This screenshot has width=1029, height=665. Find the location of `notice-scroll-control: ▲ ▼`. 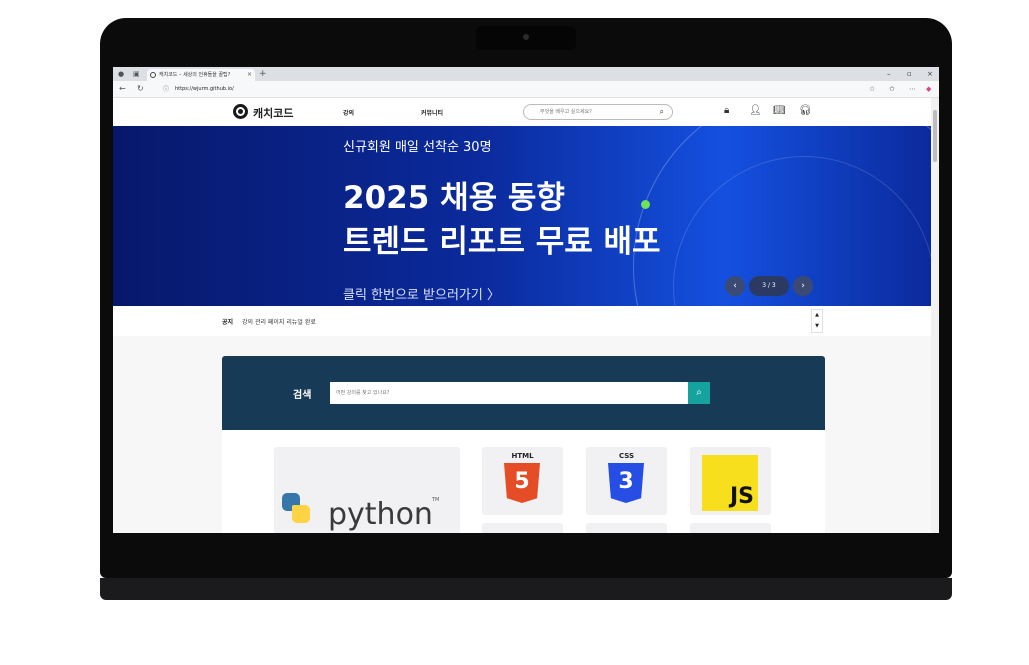

notice-scroll-control: ▲ ▼ is located at coordinates (817, 321).